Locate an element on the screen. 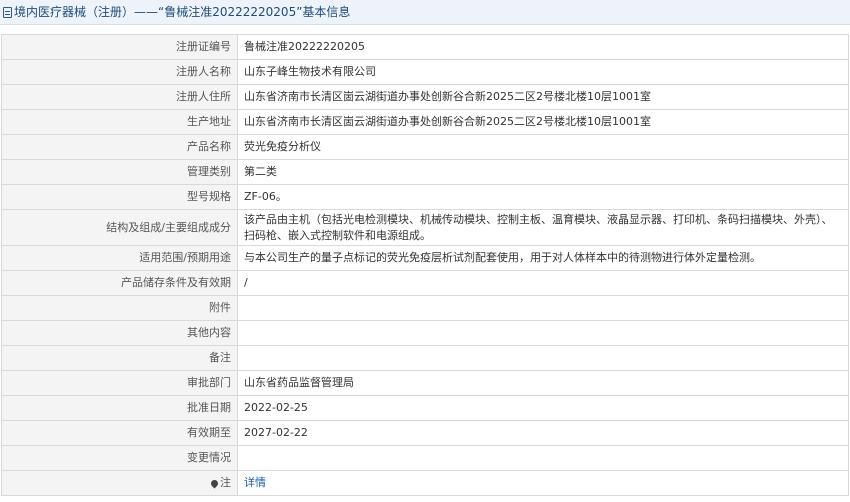 Image resolution: width=850 pixels, height=502 pixels. row-label: 审批部门 is located at coordinates (119, 383).